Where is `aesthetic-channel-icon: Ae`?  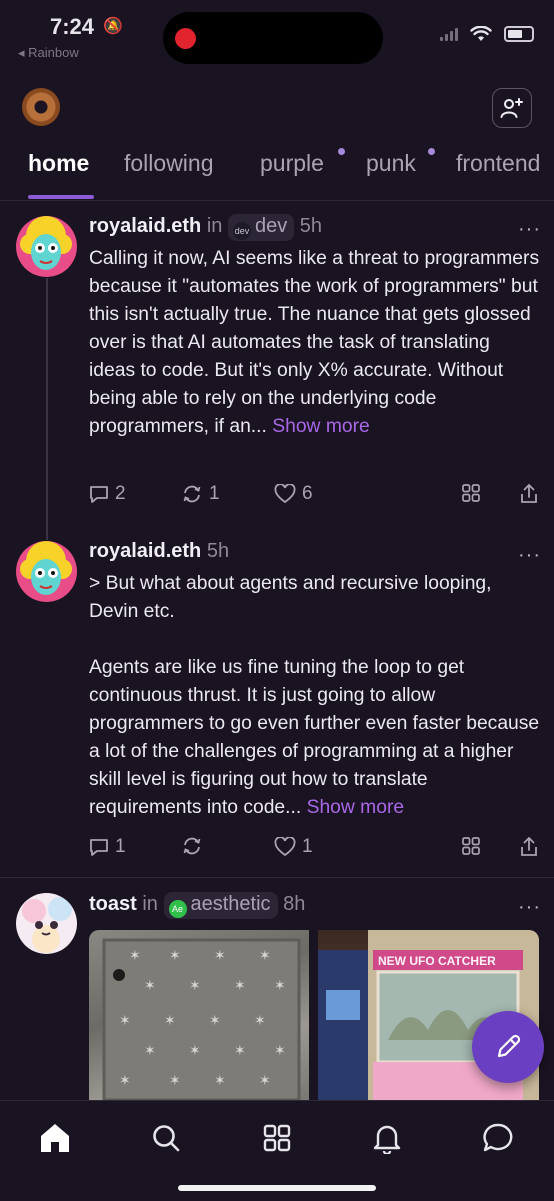 aesthetic-channel-icon: Ae is located at coordinates (177, 909).